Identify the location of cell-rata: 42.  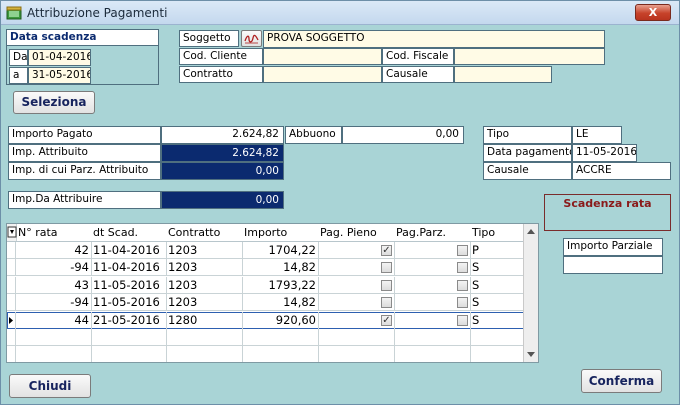
(54, 250).